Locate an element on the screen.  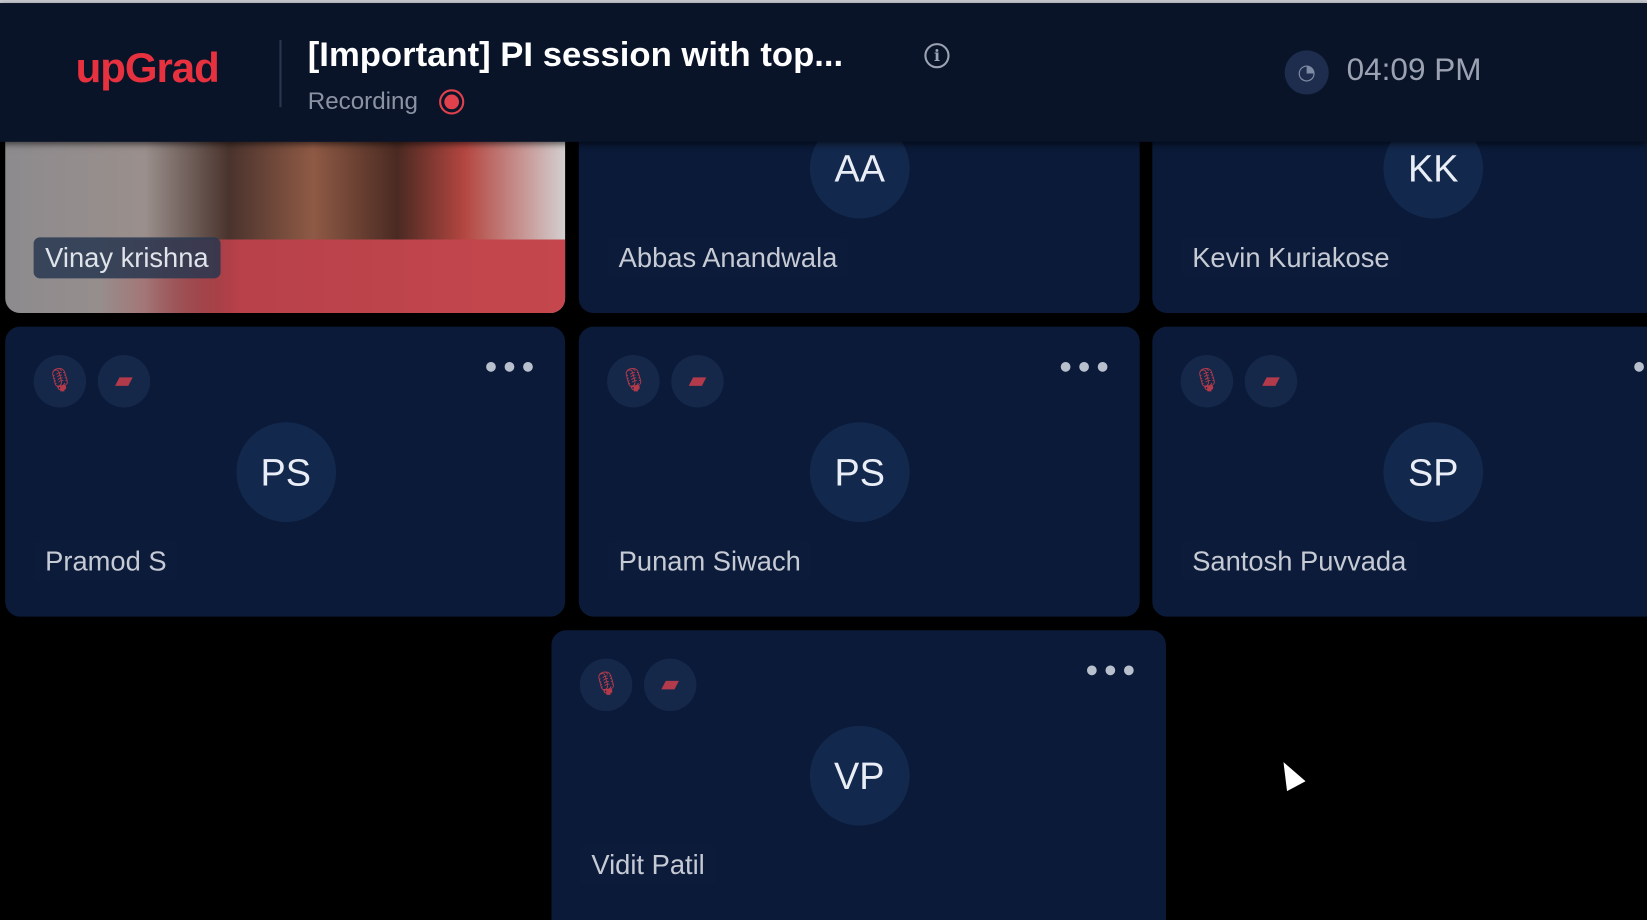
info-icon: i is located at coordinates (937, 56).